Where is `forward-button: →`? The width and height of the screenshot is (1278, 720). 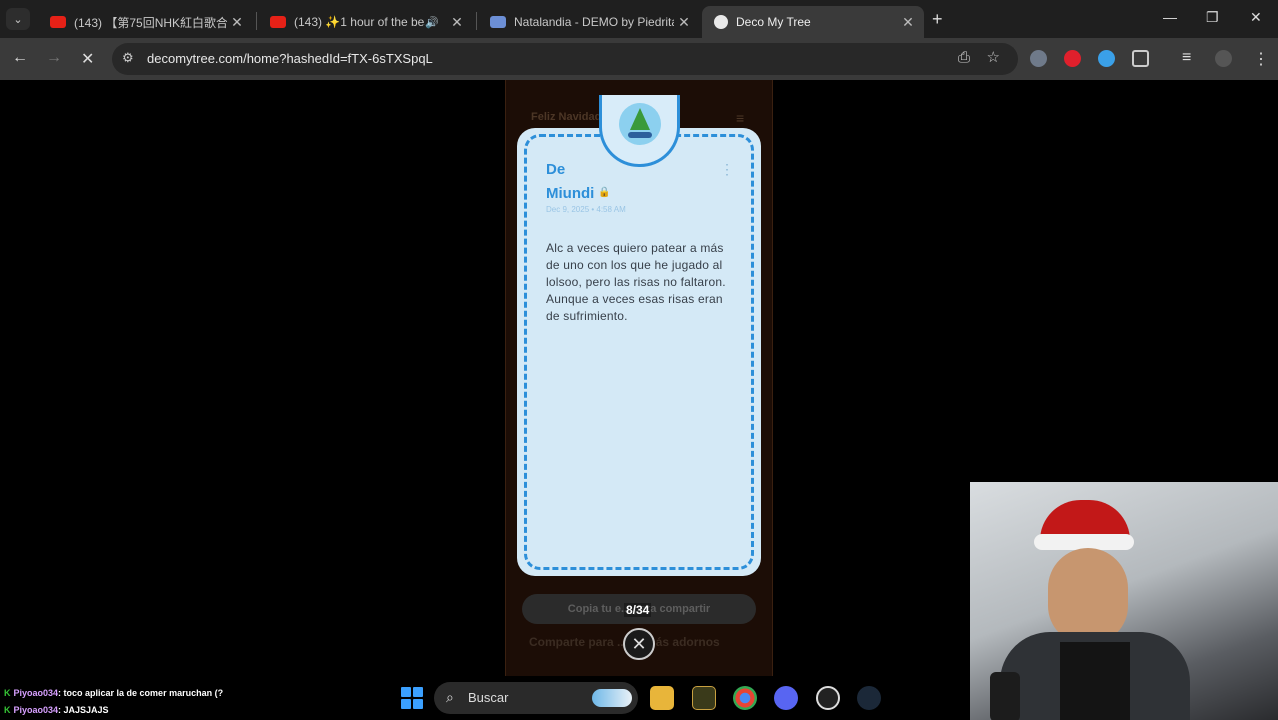 forward-button: → is located at coordinates (54, 58).